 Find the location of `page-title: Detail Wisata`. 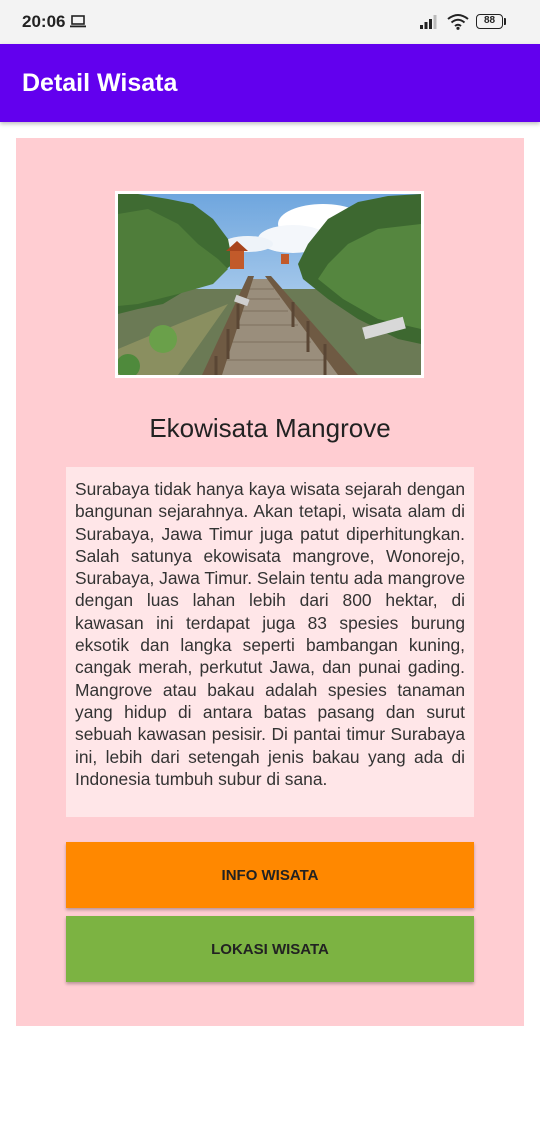

page-title: Detail Wisata is located at coordinates (100, 83).